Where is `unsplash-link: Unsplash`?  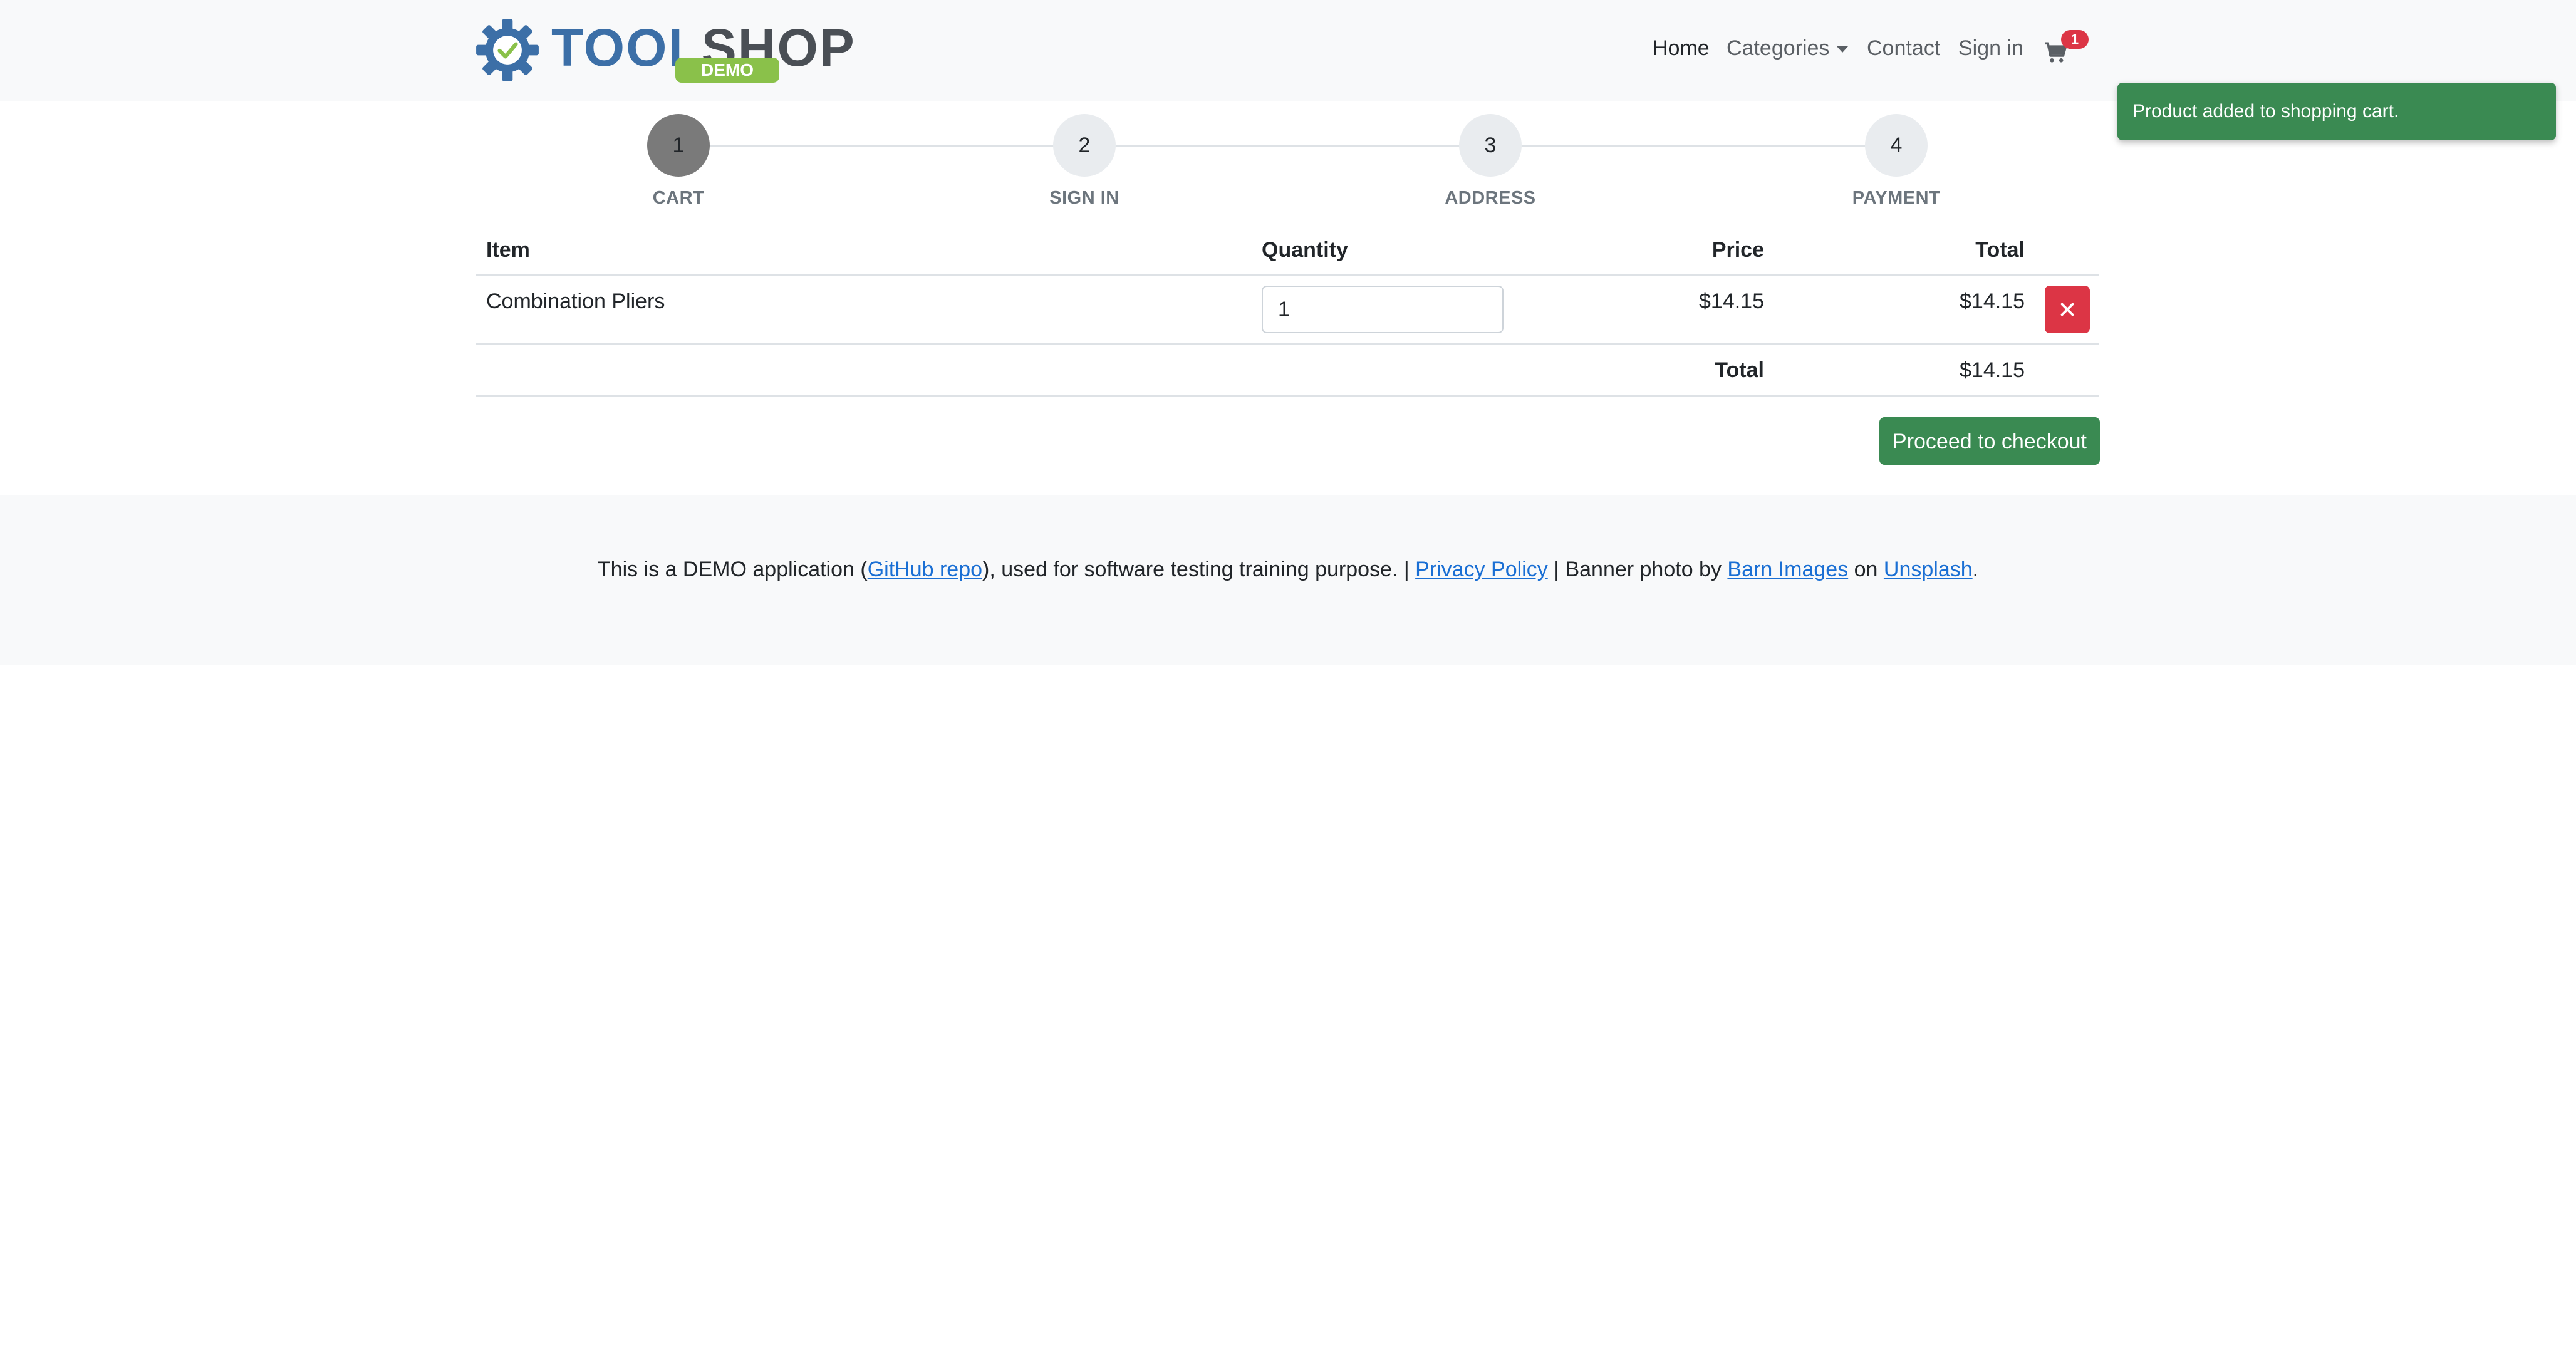
unsplash-link: Unsplash is located at coordinates (1928, 569).